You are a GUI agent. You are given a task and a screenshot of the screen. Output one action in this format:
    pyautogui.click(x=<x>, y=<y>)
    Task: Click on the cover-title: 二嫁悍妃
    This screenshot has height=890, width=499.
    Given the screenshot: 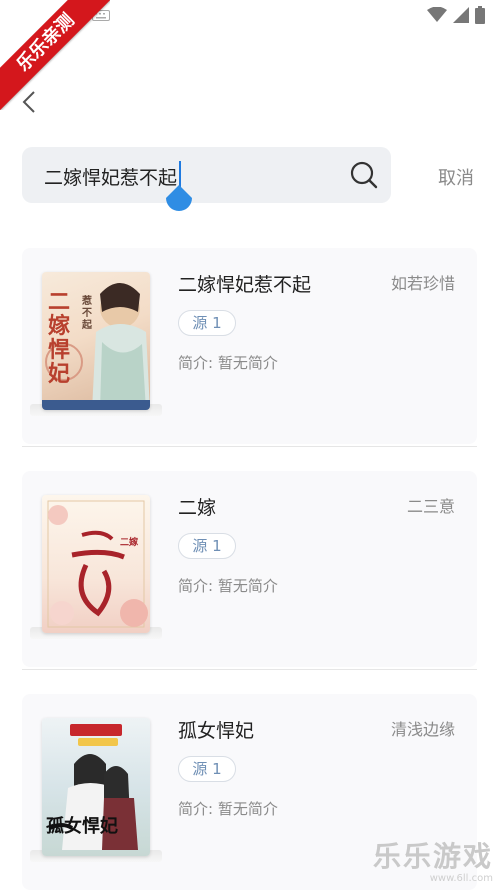 What is the action you would take?
    pyautogui.click(x=59, y=338)
    